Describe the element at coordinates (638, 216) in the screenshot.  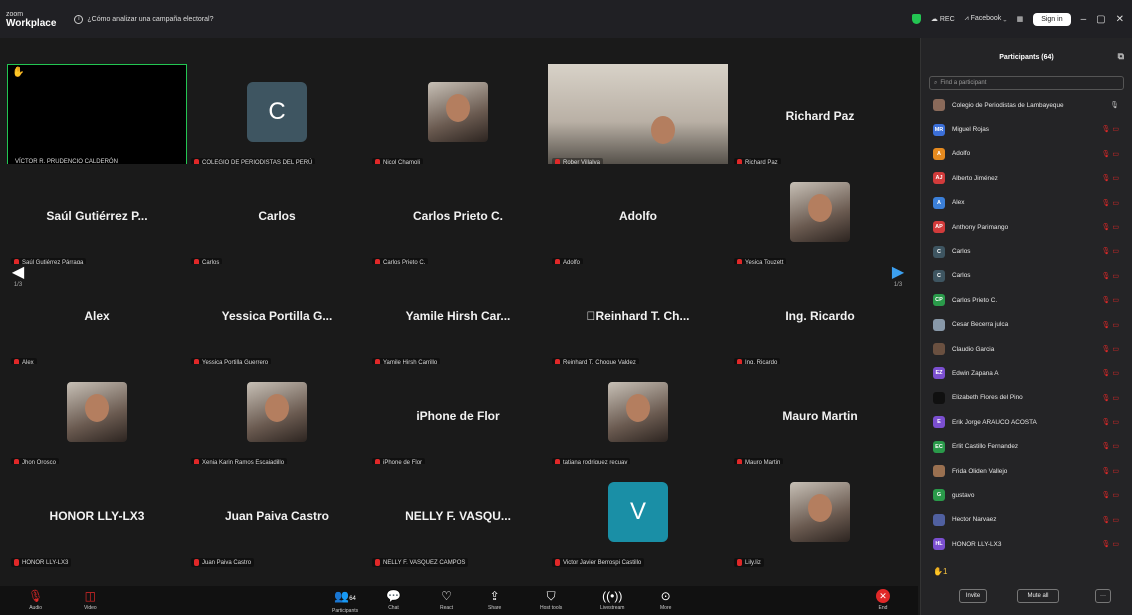
I see `video-tile: Adolfo Adolfo` at that location.